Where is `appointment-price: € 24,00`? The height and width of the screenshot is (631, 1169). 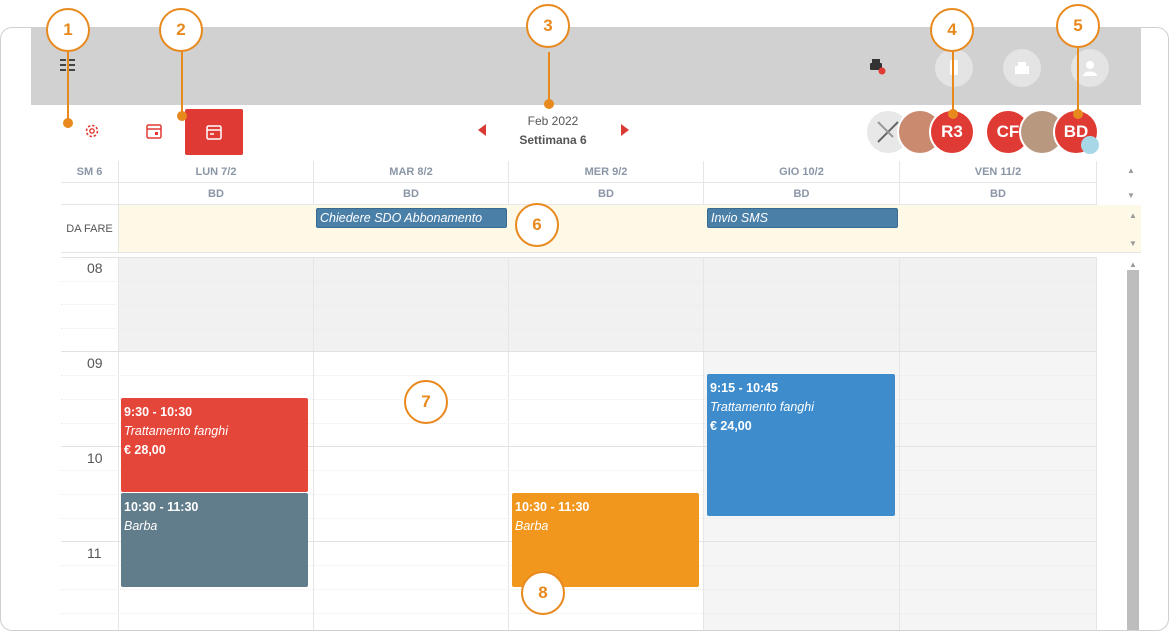 appointment-price: € 24,00 is located at coordinates (731, 426).